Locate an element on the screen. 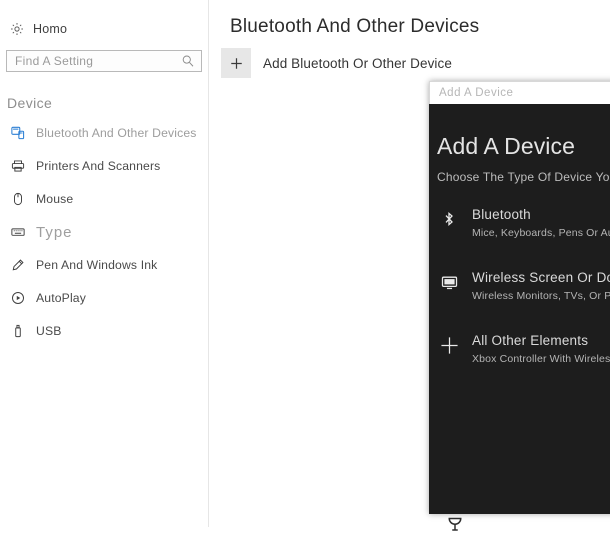  sidebar-item-pen-and-windows-ink: Pen And Windows Ink is located at coordinates (104, 265).